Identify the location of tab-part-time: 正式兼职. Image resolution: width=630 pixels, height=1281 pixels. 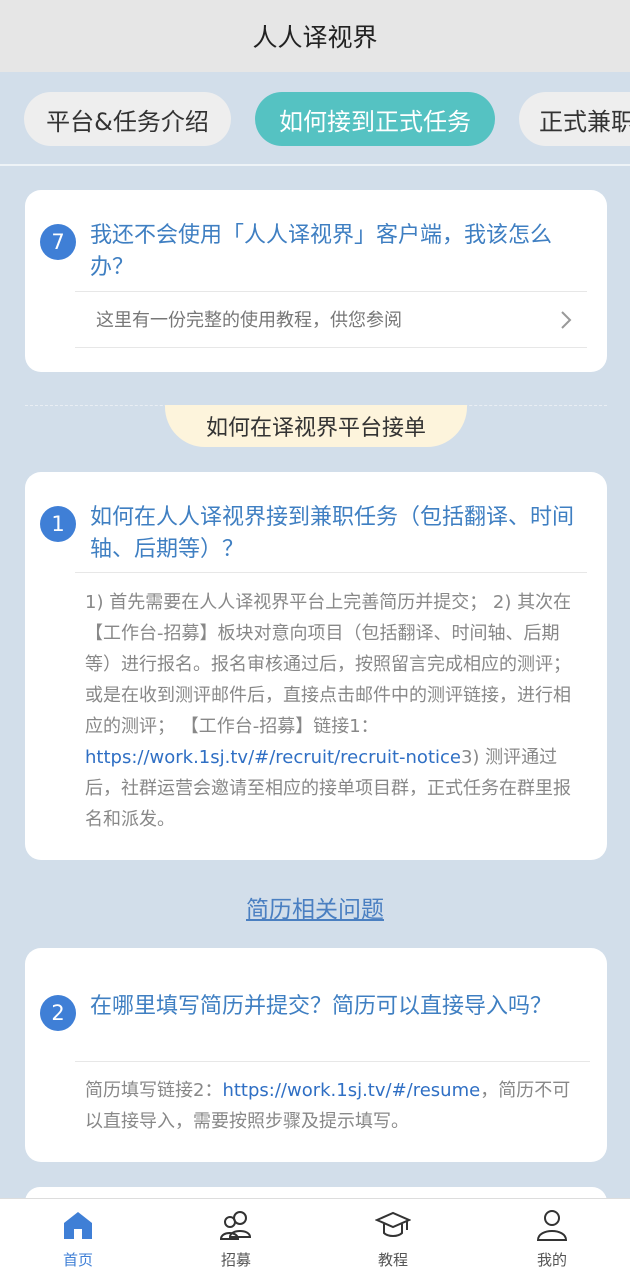
(574, 119).